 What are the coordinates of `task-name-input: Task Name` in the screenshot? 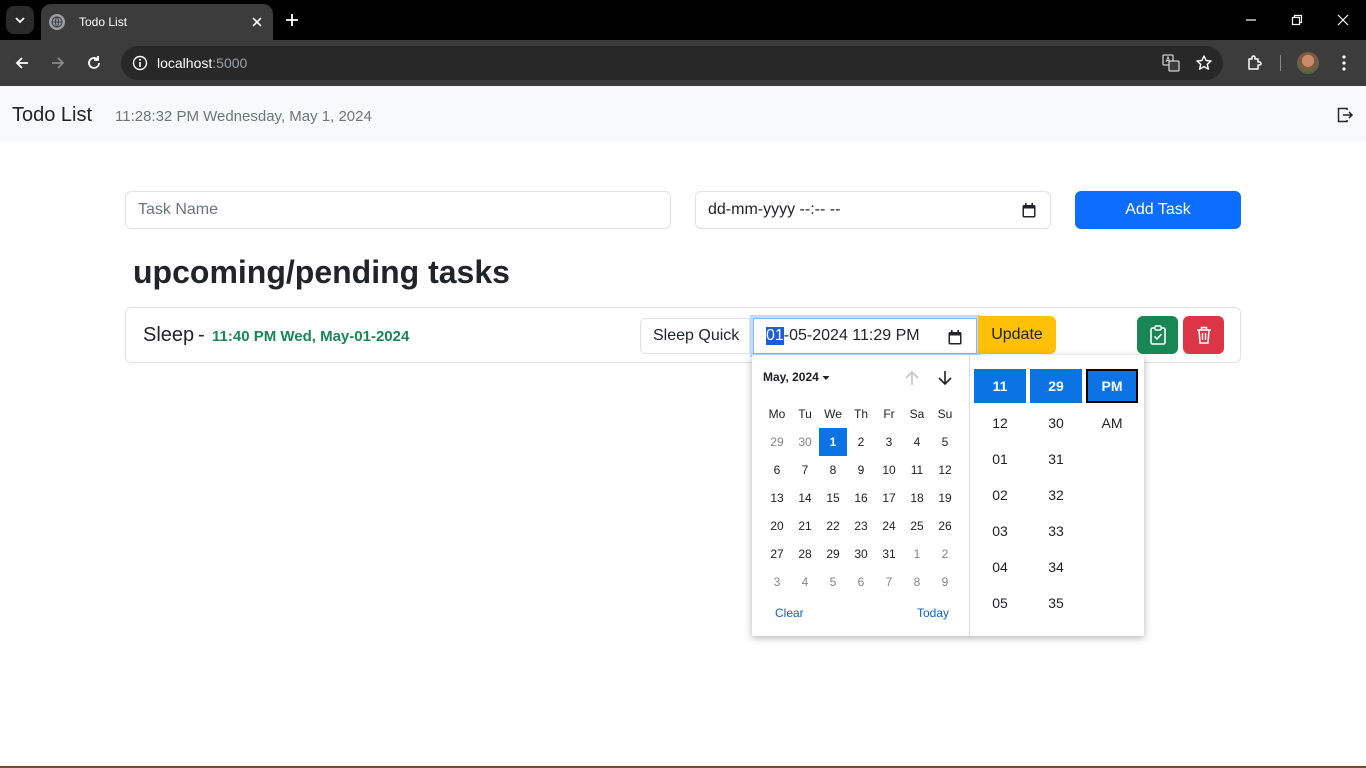 It's located at (398, 210).